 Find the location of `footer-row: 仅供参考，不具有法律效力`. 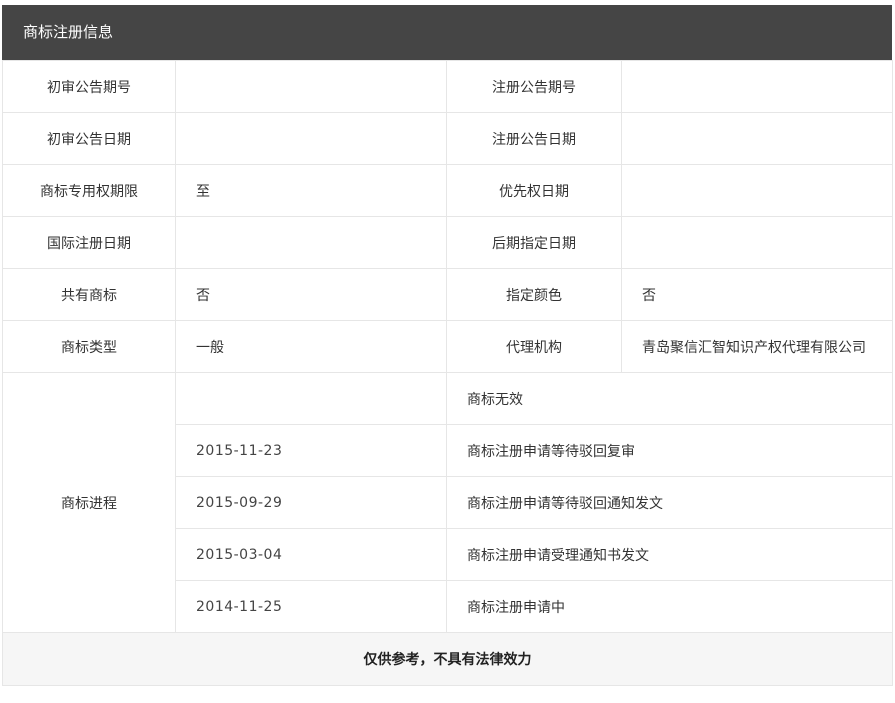

footer-row: 仅供参考，不具有法律效力 is located at coordinates (447, 659).